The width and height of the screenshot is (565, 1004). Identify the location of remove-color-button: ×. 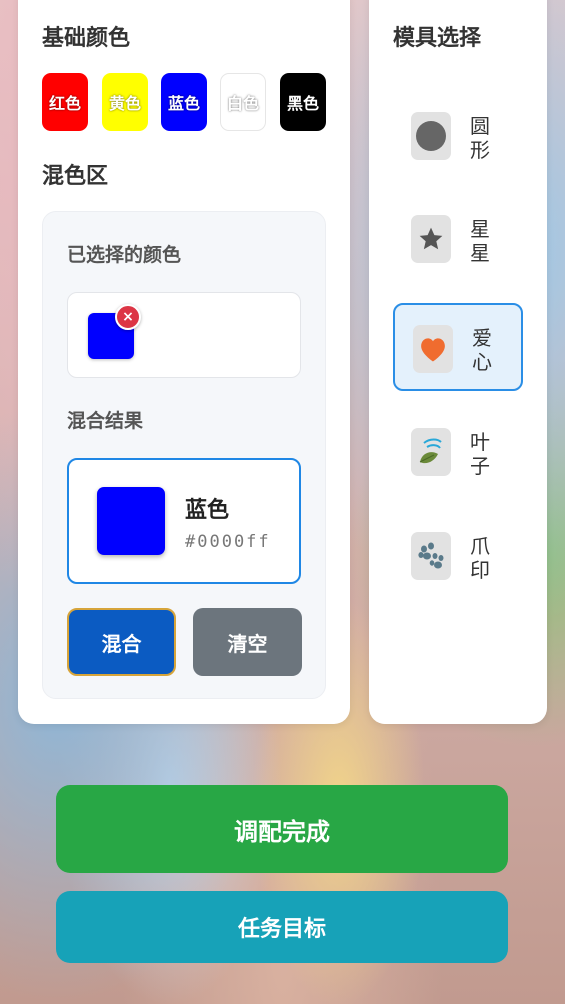
(128, 317).